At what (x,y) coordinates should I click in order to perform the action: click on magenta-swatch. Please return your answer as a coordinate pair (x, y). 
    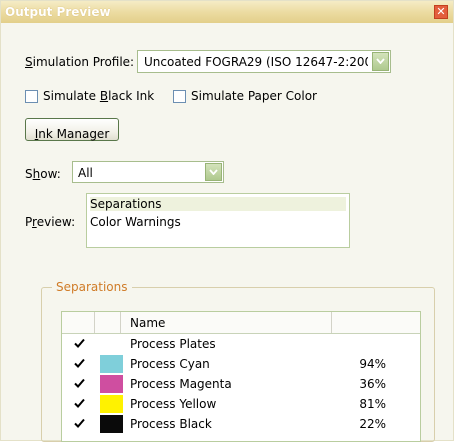
    Looking at the image, I should click on (111, 384).